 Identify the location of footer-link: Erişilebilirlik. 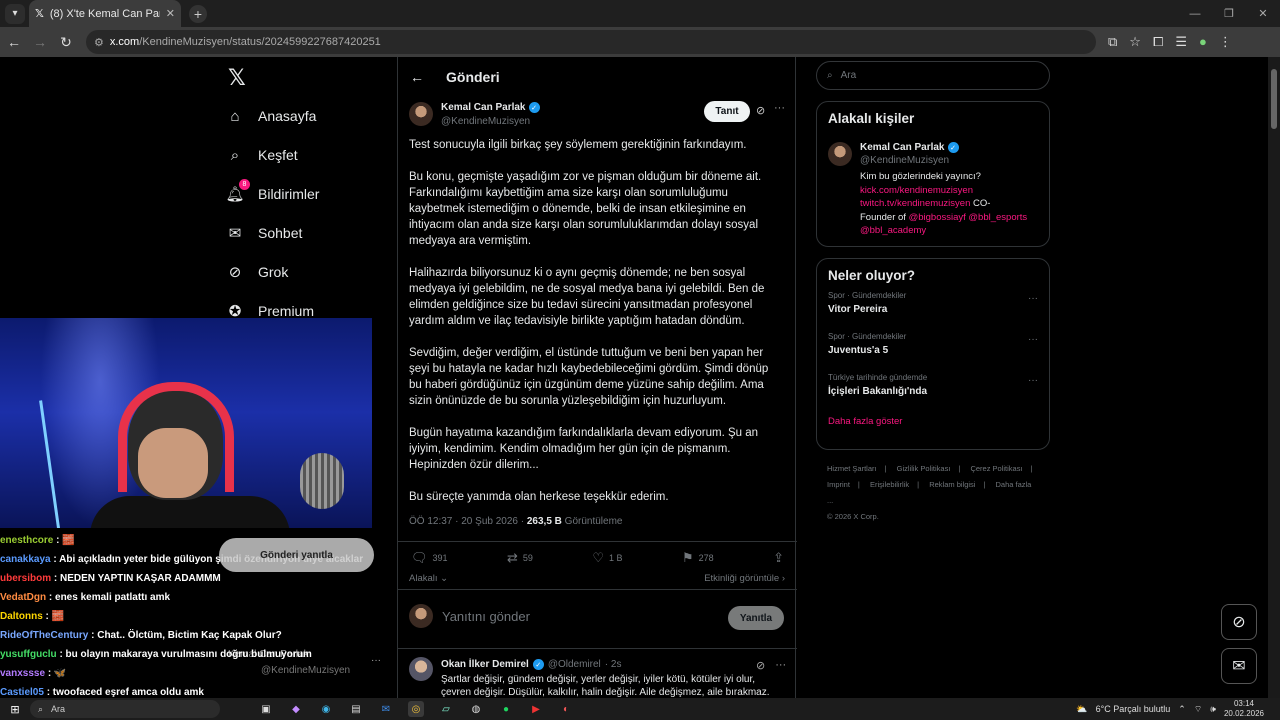
(889, 484).